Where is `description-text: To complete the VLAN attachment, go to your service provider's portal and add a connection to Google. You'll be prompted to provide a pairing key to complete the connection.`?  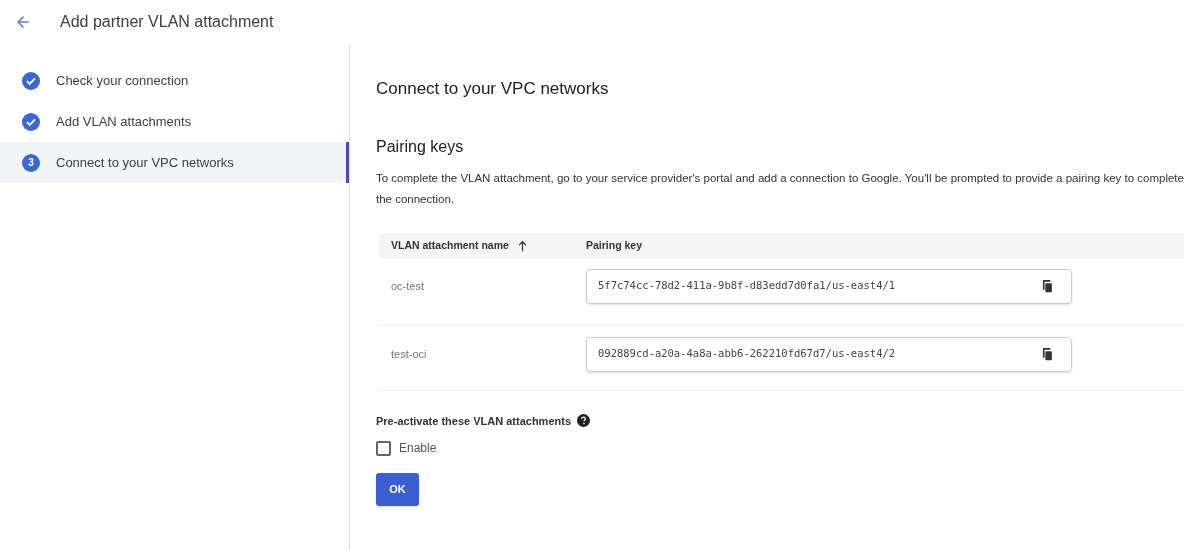
description-text: To complete the VLAN attachment, go to your service provider's portal and add a connection to Google. You'll be prompted to provide a pairing key to complete the connection. is located at coordinates (780, 188).